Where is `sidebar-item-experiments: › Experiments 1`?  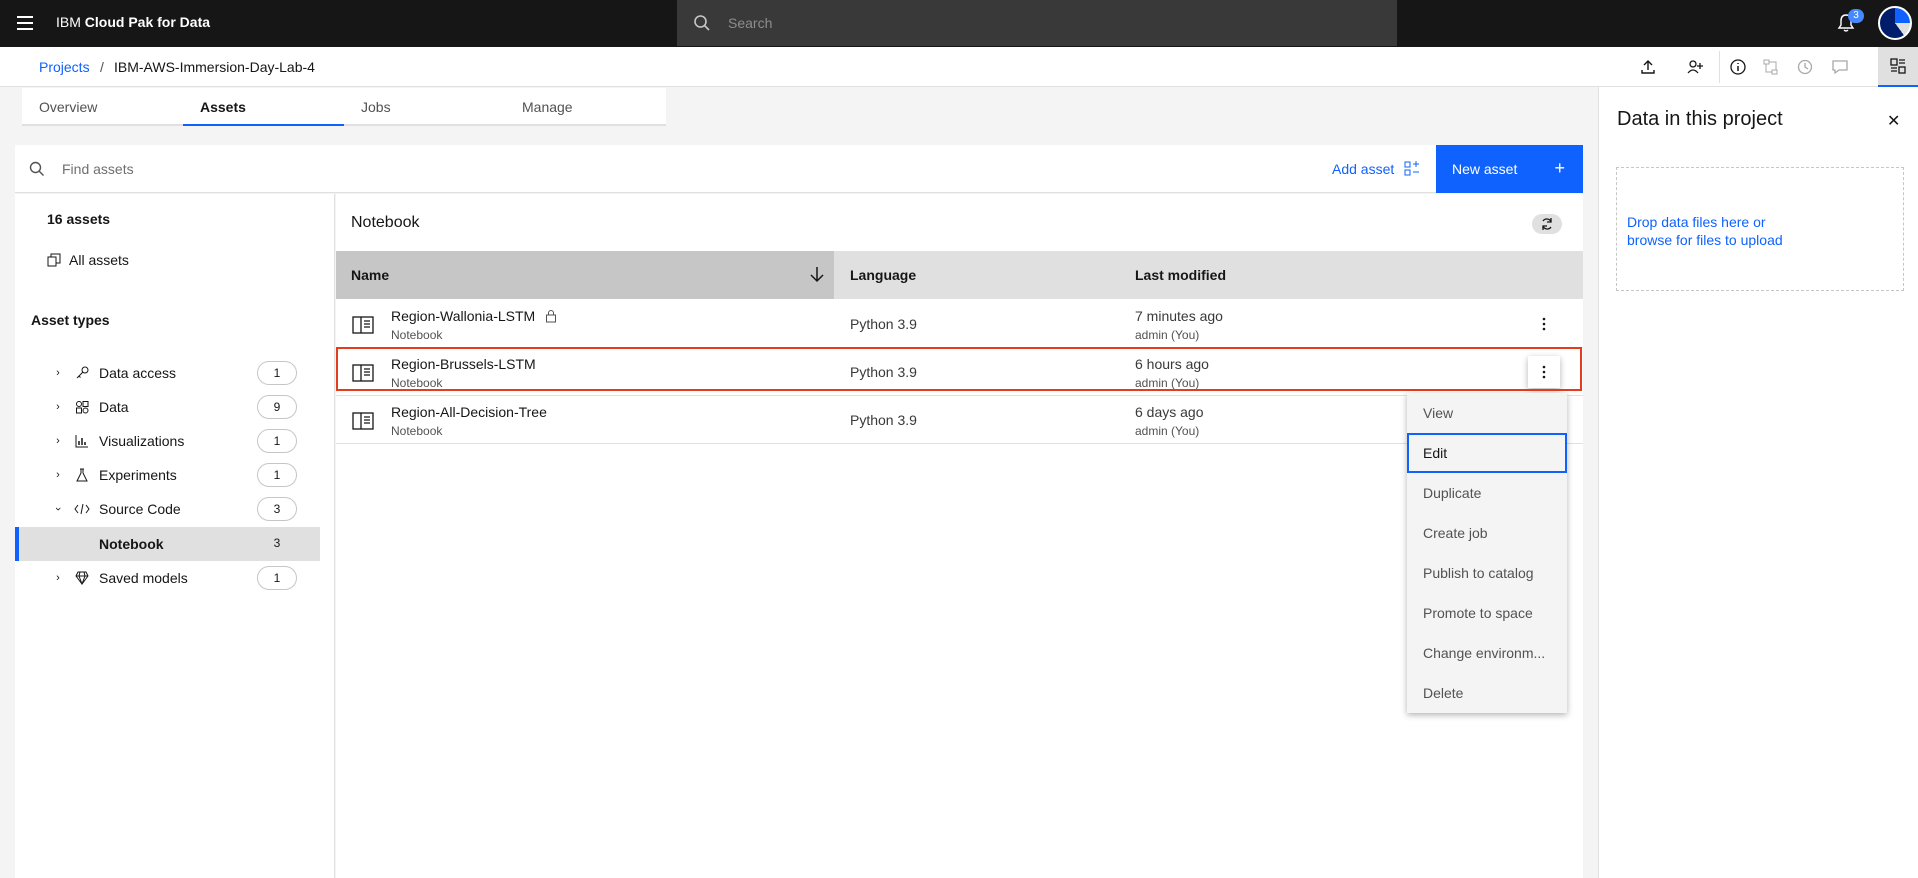
sidebar-item-experiments: › Experiments 1 is located at coordinates (167, 475).